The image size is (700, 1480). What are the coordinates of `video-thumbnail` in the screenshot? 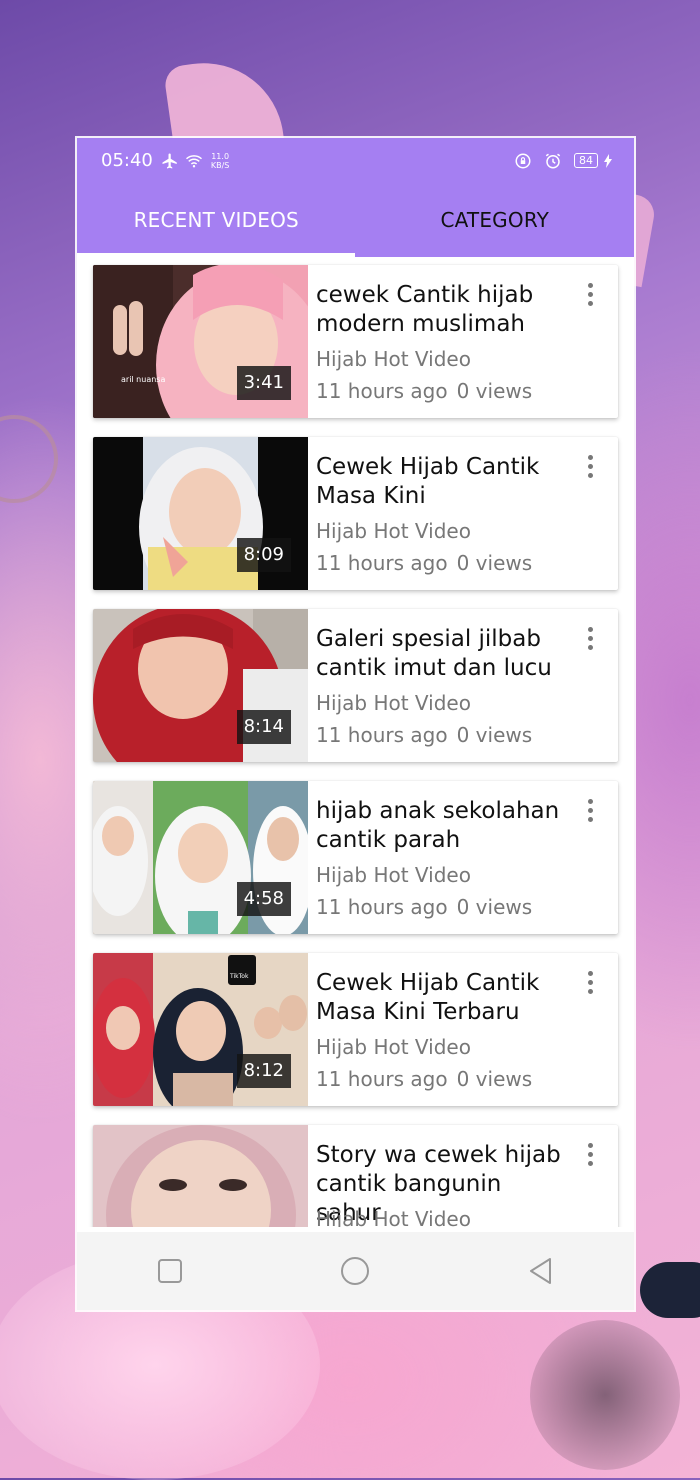 It's located at (200, 1176).